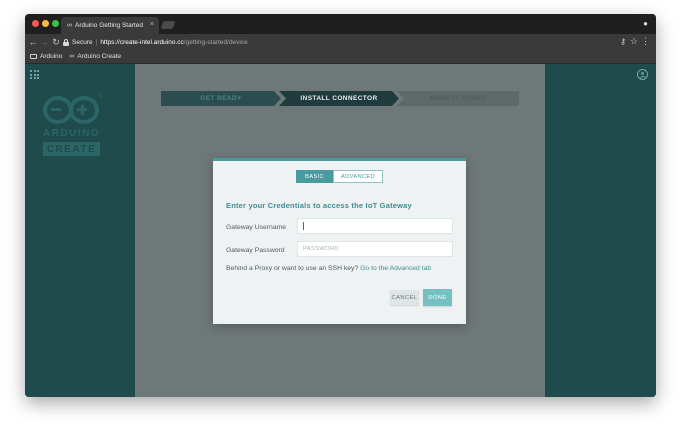  I want to click on arduino-infinity-icon: ∞, so click(69, 25).